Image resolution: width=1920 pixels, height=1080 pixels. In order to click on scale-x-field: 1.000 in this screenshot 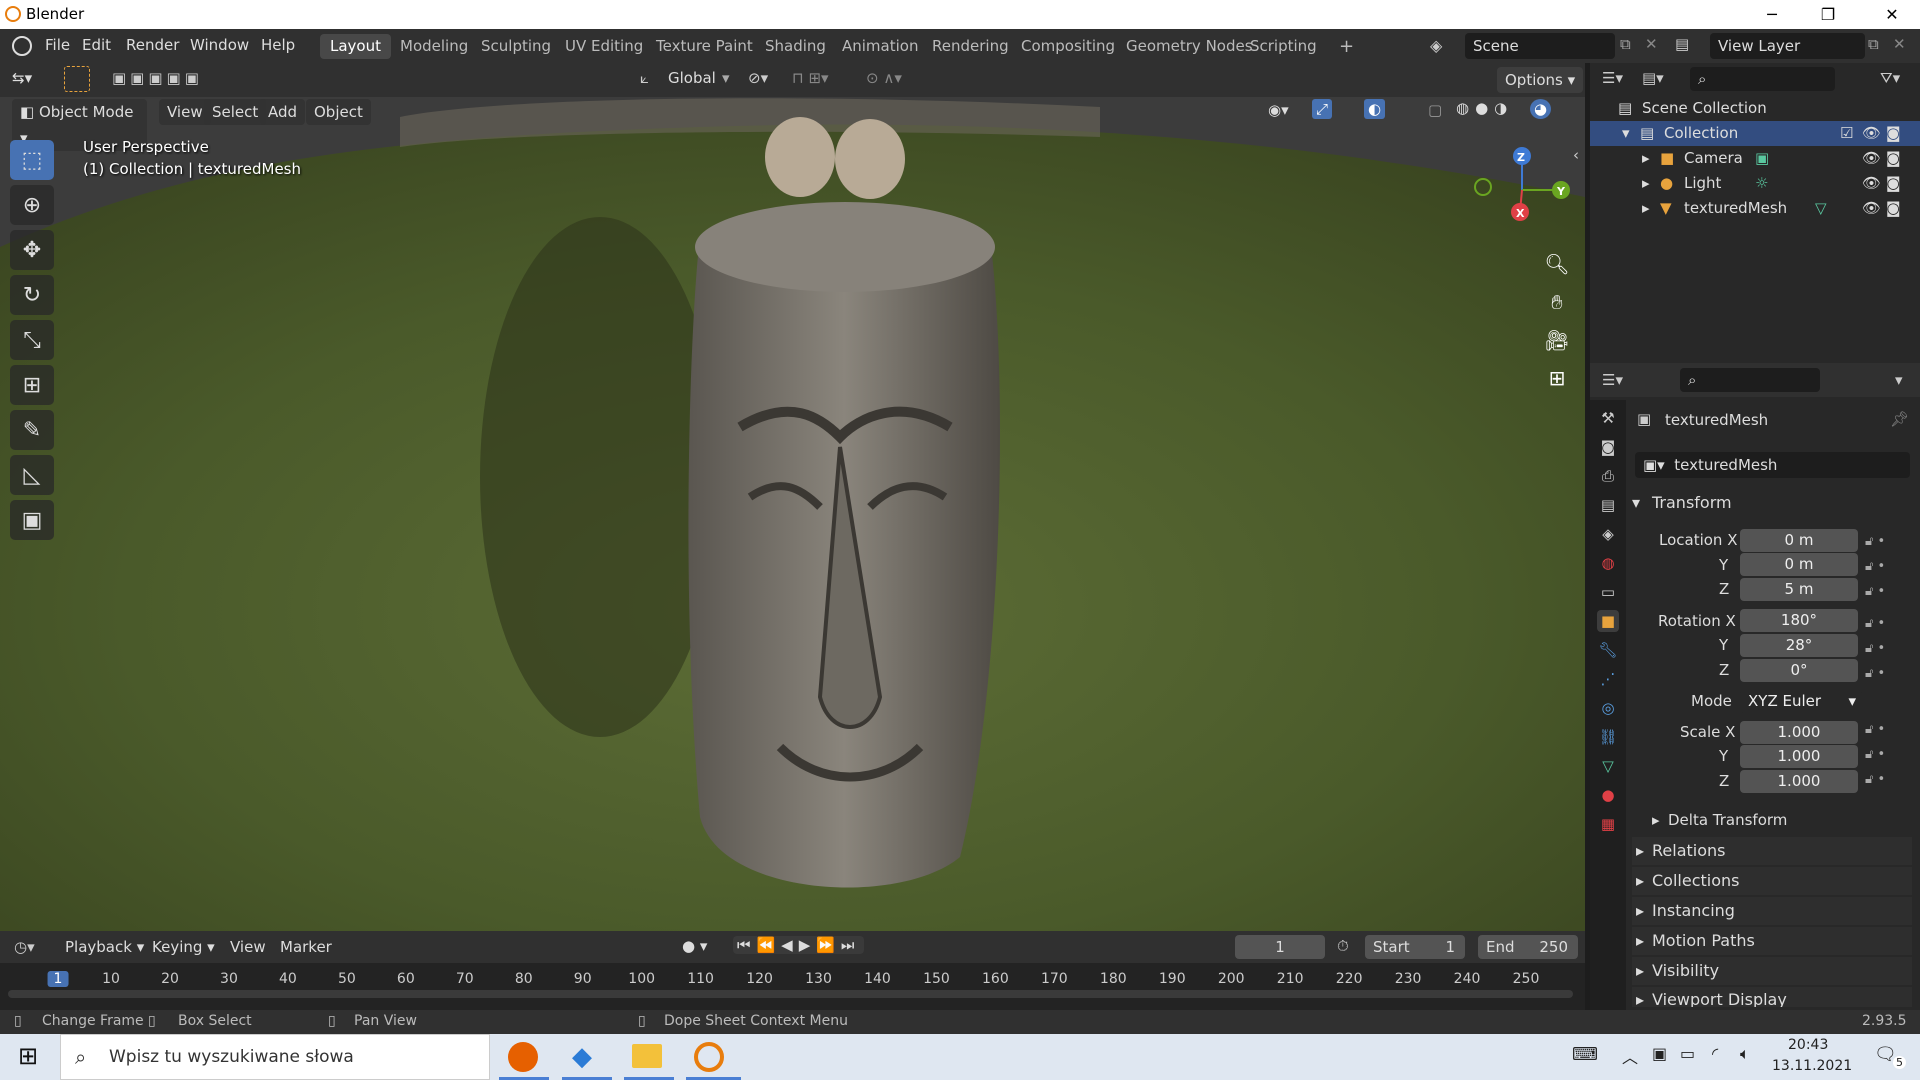, I will do `click(1799, 732)`.